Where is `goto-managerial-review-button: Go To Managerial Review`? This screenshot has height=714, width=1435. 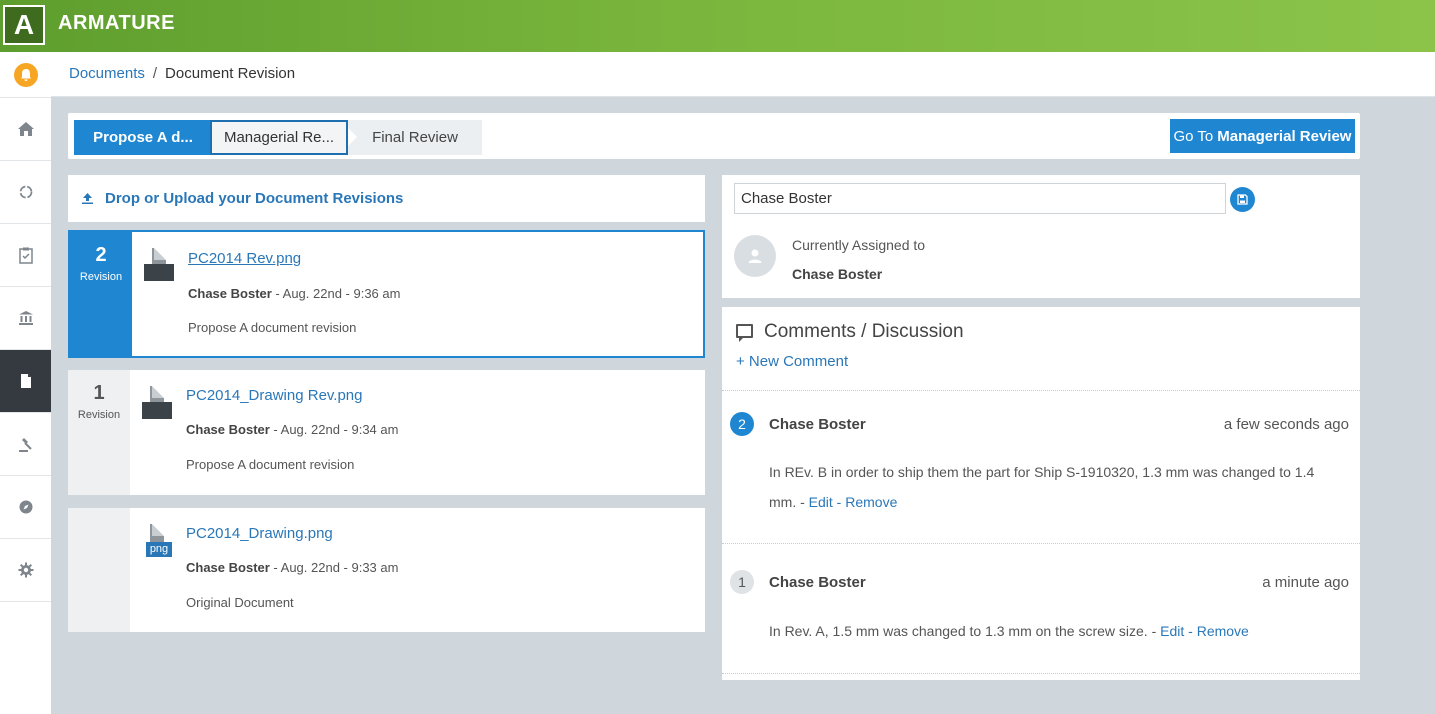 goto-managerial-review-button: Go To Managerial Review is located at coordinates (1262, 136).